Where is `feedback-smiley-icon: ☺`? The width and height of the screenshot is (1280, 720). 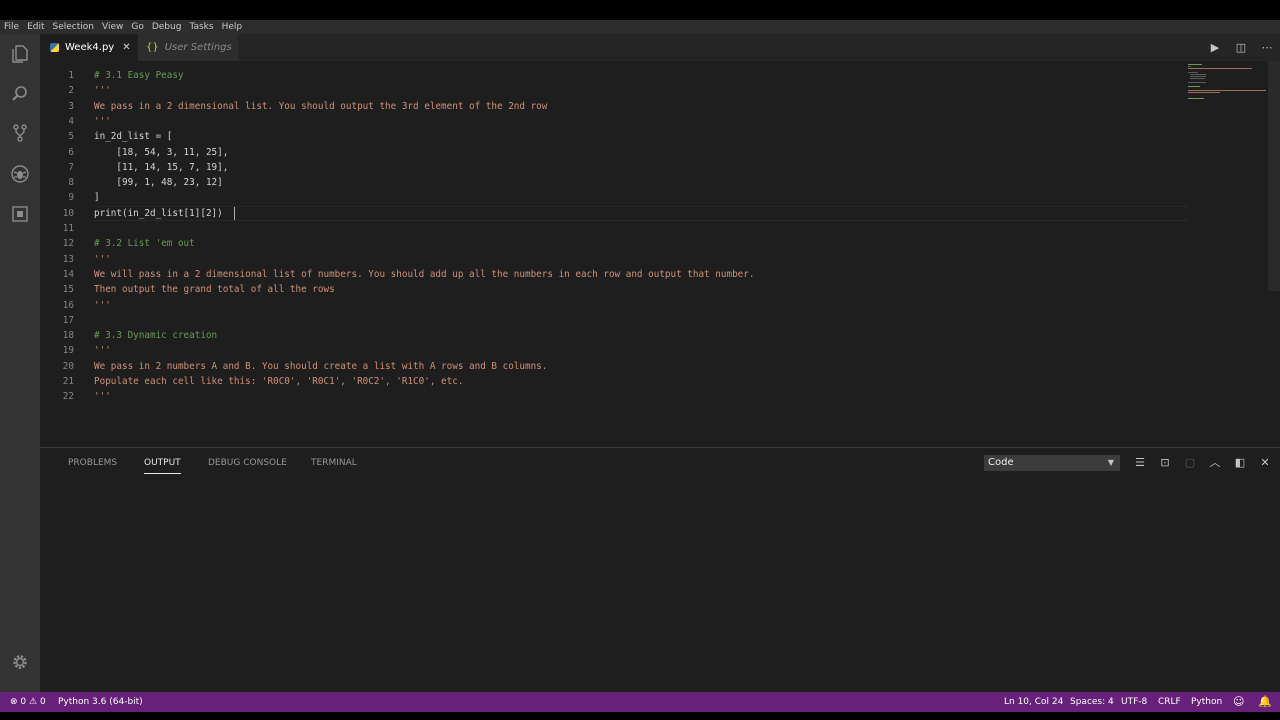 feedback-smiley-icon: ☺ is located at coordinates (1238, 702).